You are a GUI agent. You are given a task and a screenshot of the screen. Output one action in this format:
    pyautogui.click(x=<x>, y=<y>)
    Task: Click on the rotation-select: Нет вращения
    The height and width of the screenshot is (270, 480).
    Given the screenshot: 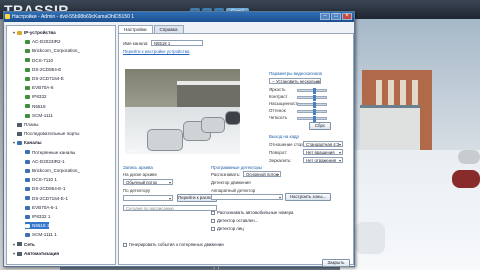 What is the action you would take?
    pyautogui.click(x=323, y=152)
    